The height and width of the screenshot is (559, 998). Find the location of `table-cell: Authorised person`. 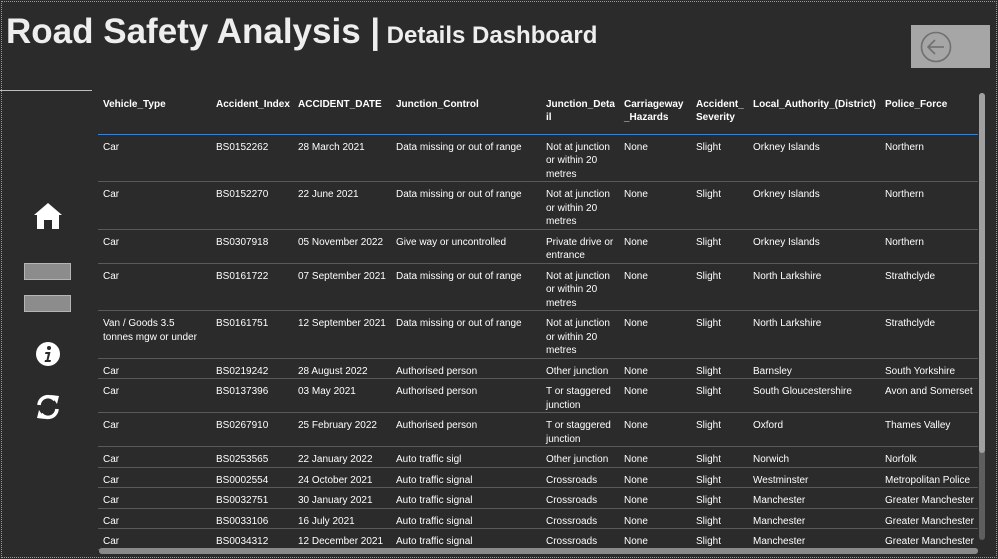

table-cell: Authorised person is located at coordinates (466, 429).